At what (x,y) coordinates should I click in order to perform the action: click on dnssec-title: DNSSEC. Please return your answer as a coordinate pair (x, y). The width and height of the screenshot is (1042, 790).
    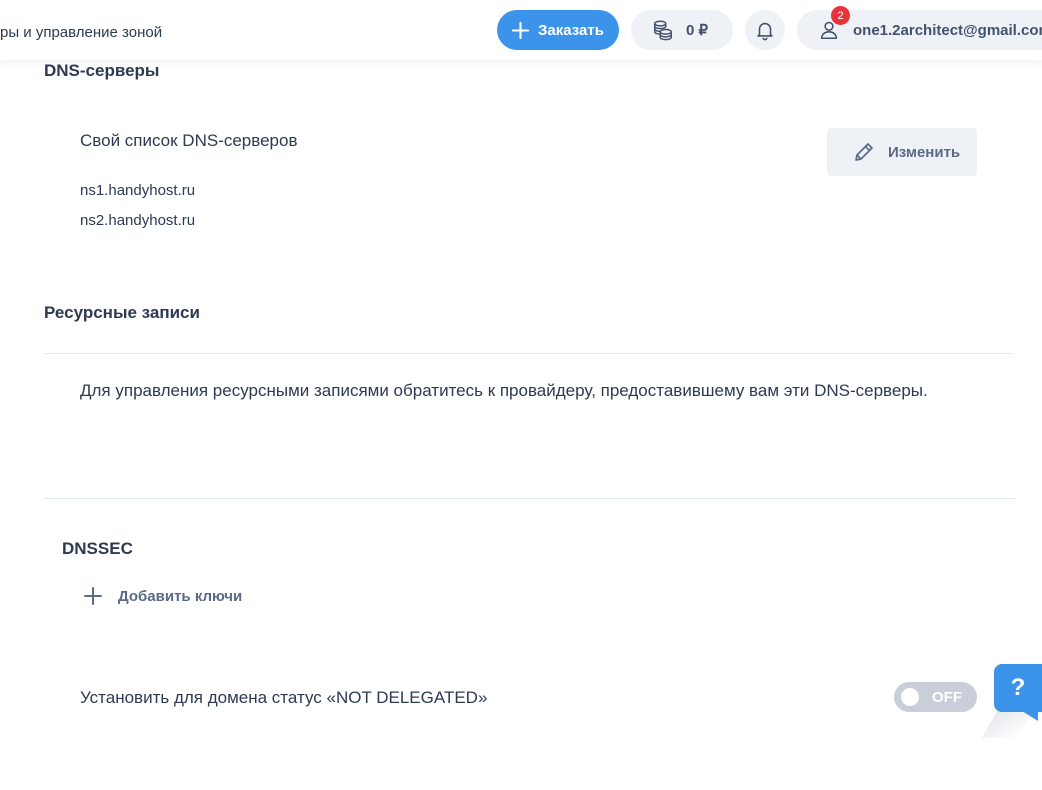
    Looking at the image, I should click on (97, 548).